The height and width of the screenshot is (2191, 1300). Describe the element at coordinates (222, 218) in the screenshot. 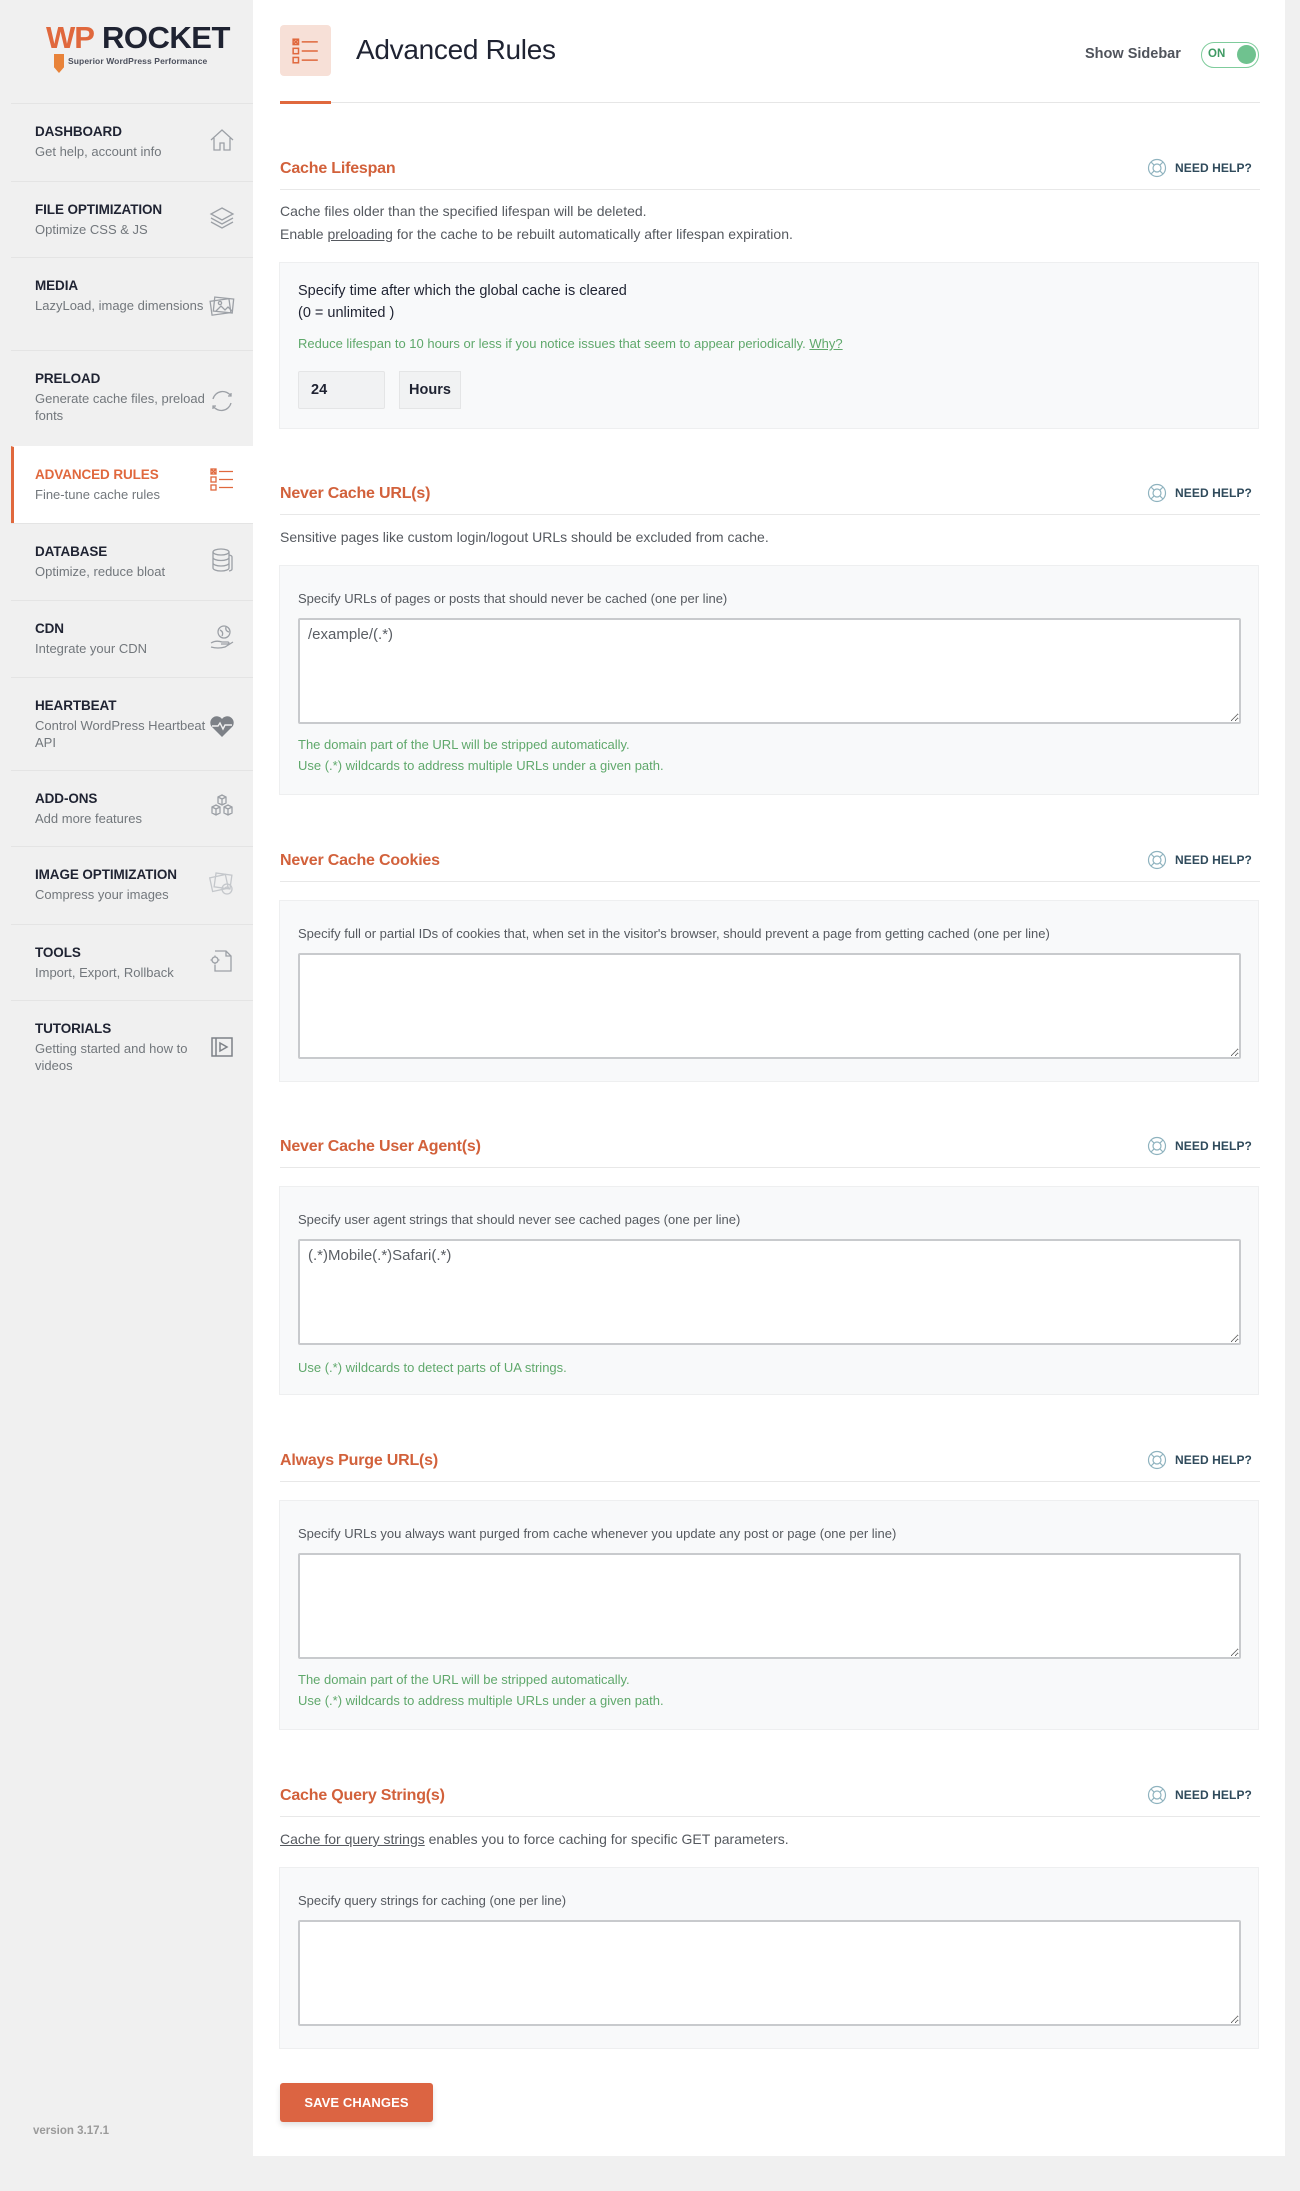

I see `layers-icon` at that location.